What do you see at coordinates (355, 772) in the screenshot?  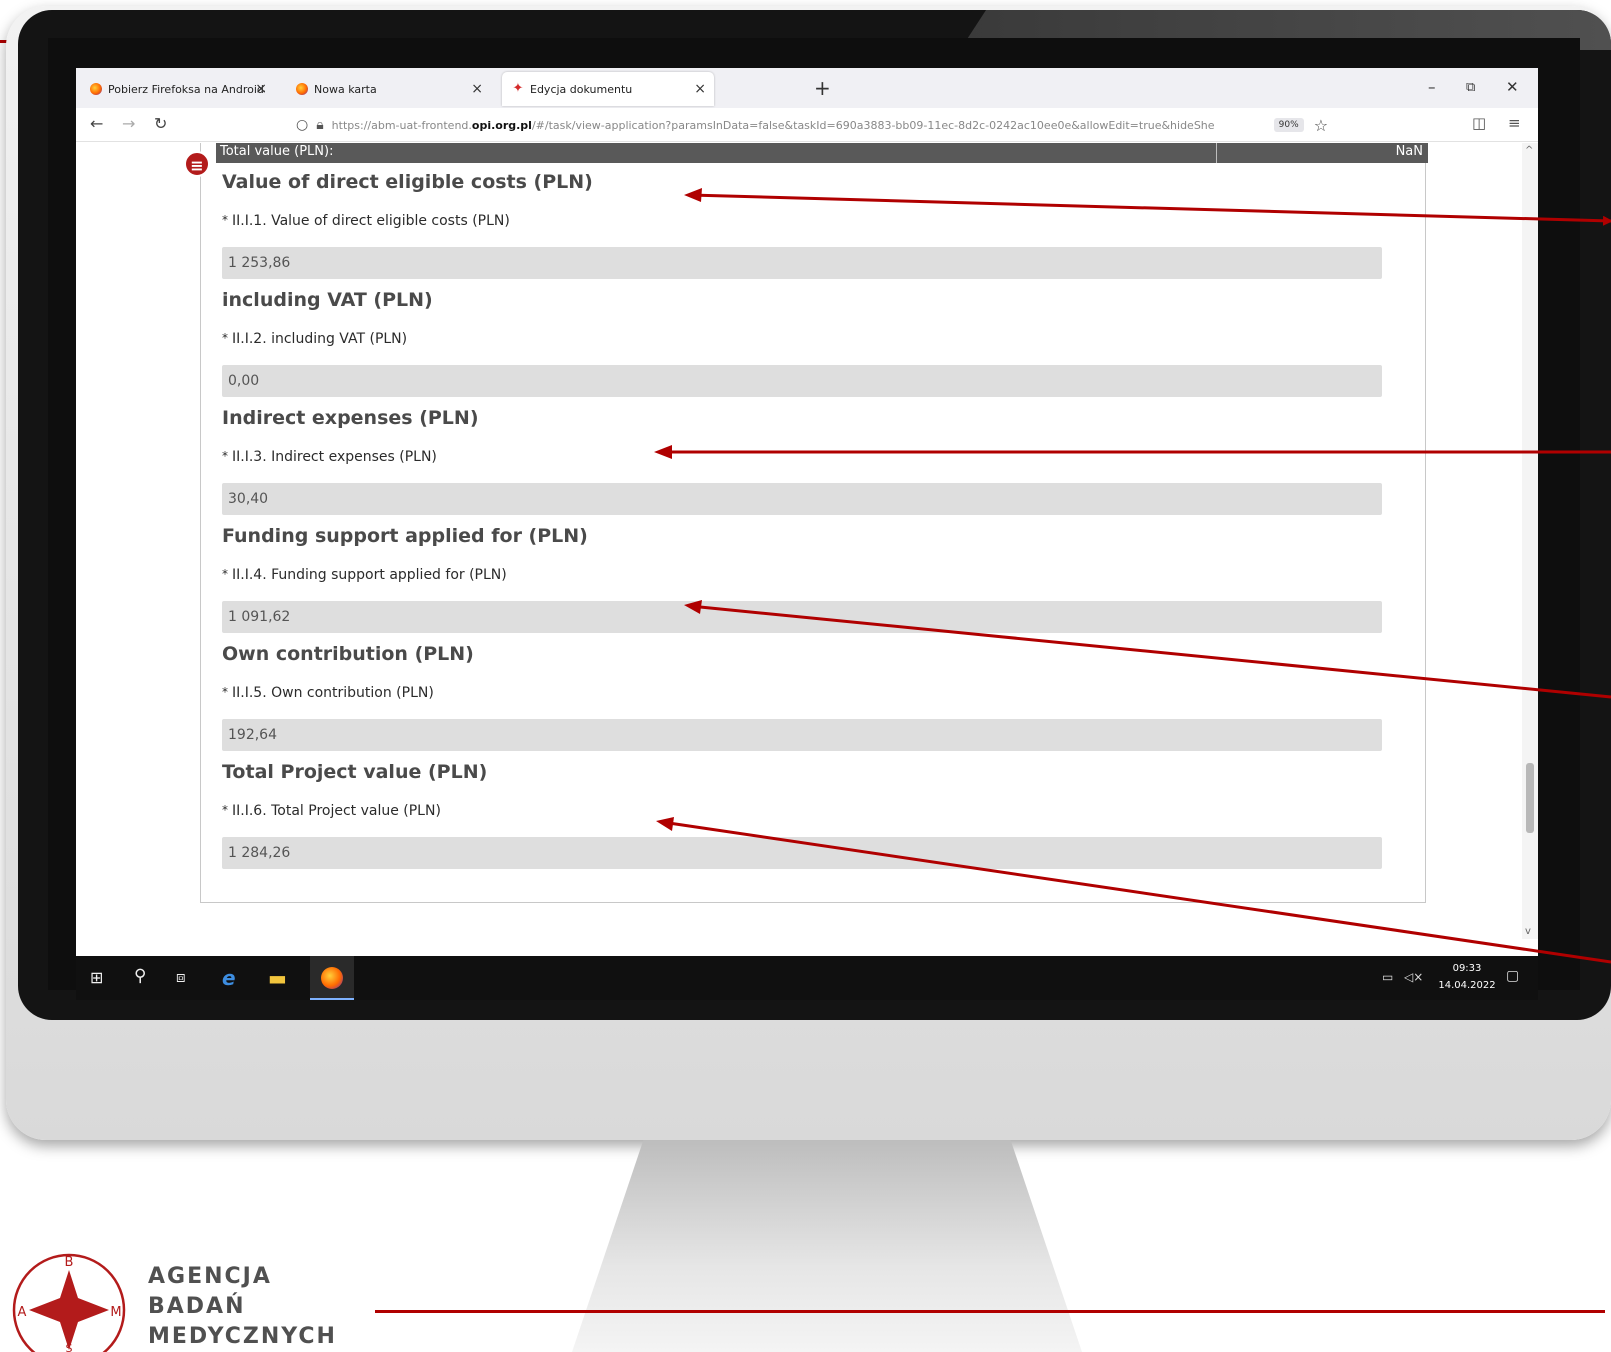 I see `section-title: Total Project value (PLN)` at bounding box center [355, 772].